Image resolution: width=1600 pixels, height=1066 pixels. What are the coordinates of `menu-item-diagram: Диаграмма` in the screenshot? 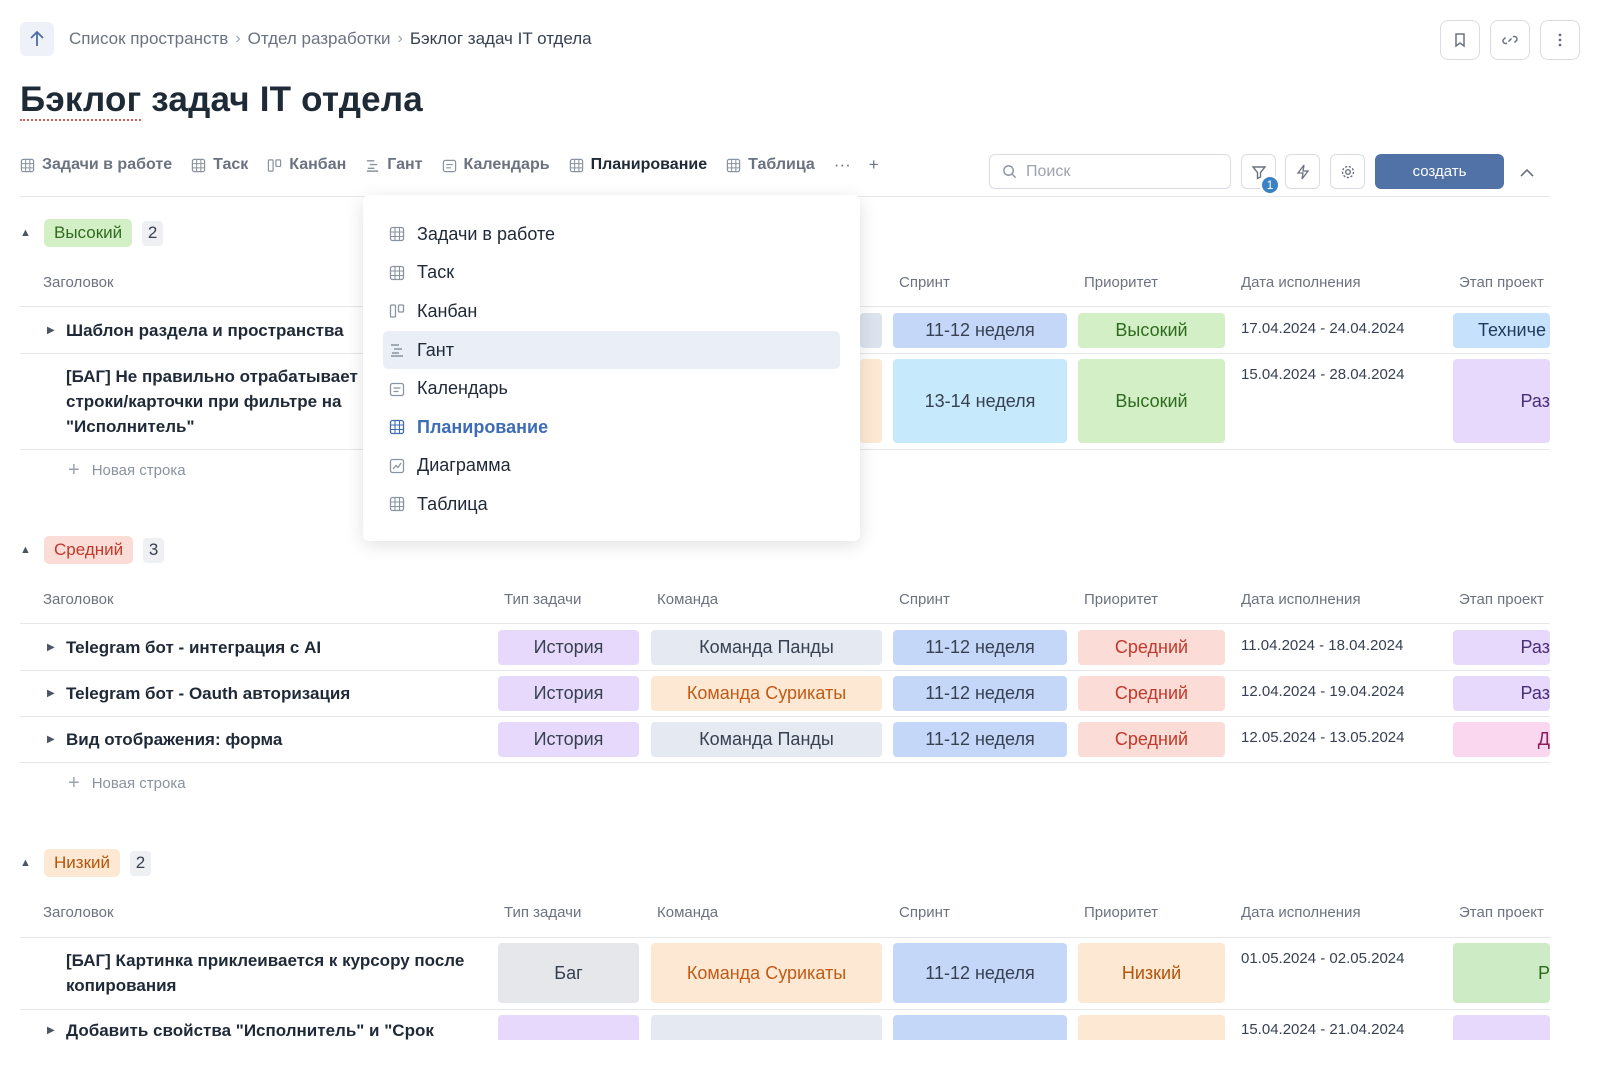 It's located at (611, 466).